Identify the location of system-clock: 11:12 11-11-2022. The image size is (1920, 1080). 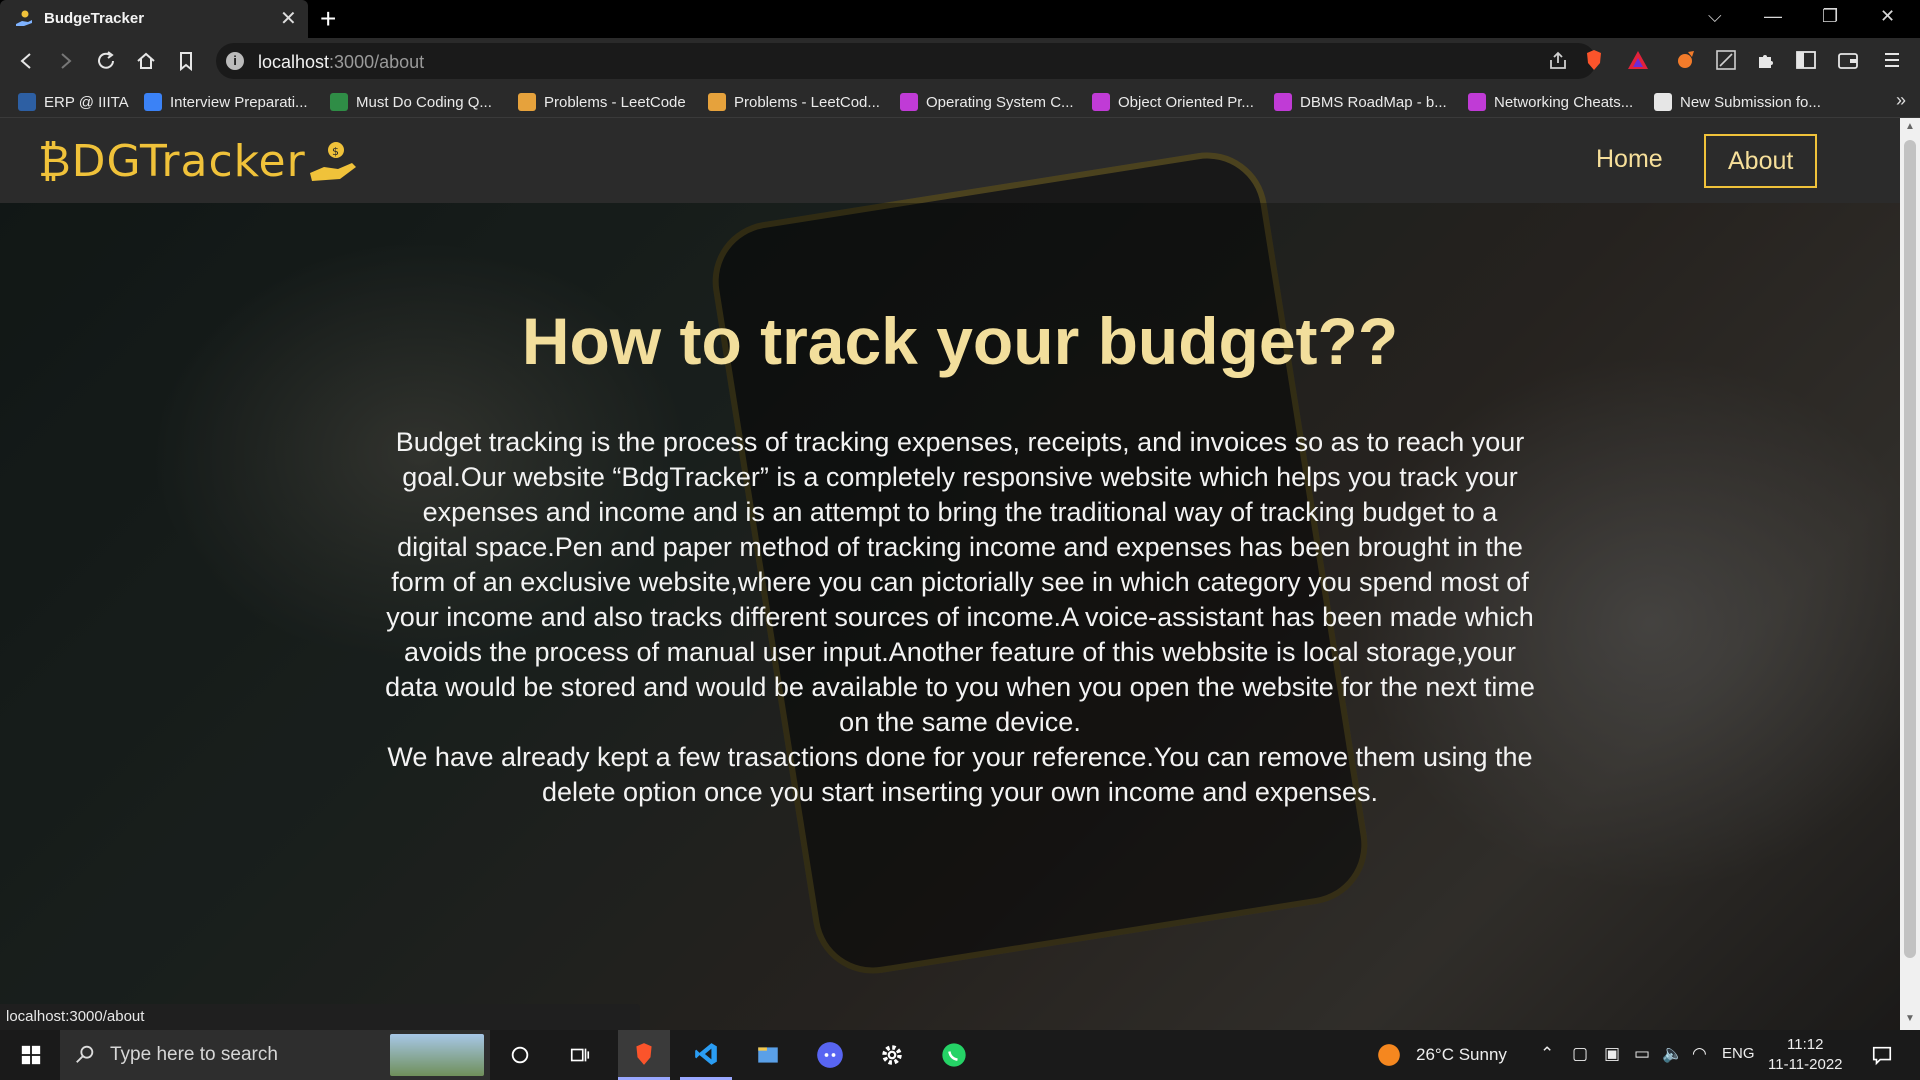
(1805, 1055).